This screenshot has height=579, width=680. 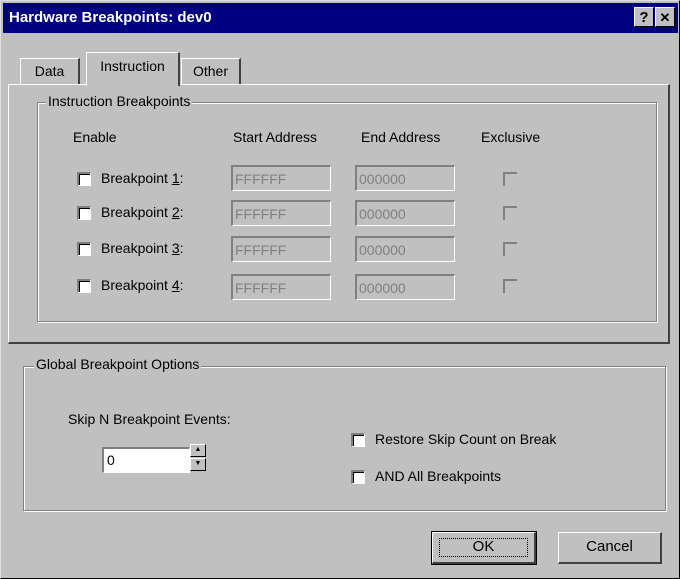 What do you see at coordinates (275, 137) in the screenshot?
I see `header-start-address: Start Address` at bounding box center [275, 137].